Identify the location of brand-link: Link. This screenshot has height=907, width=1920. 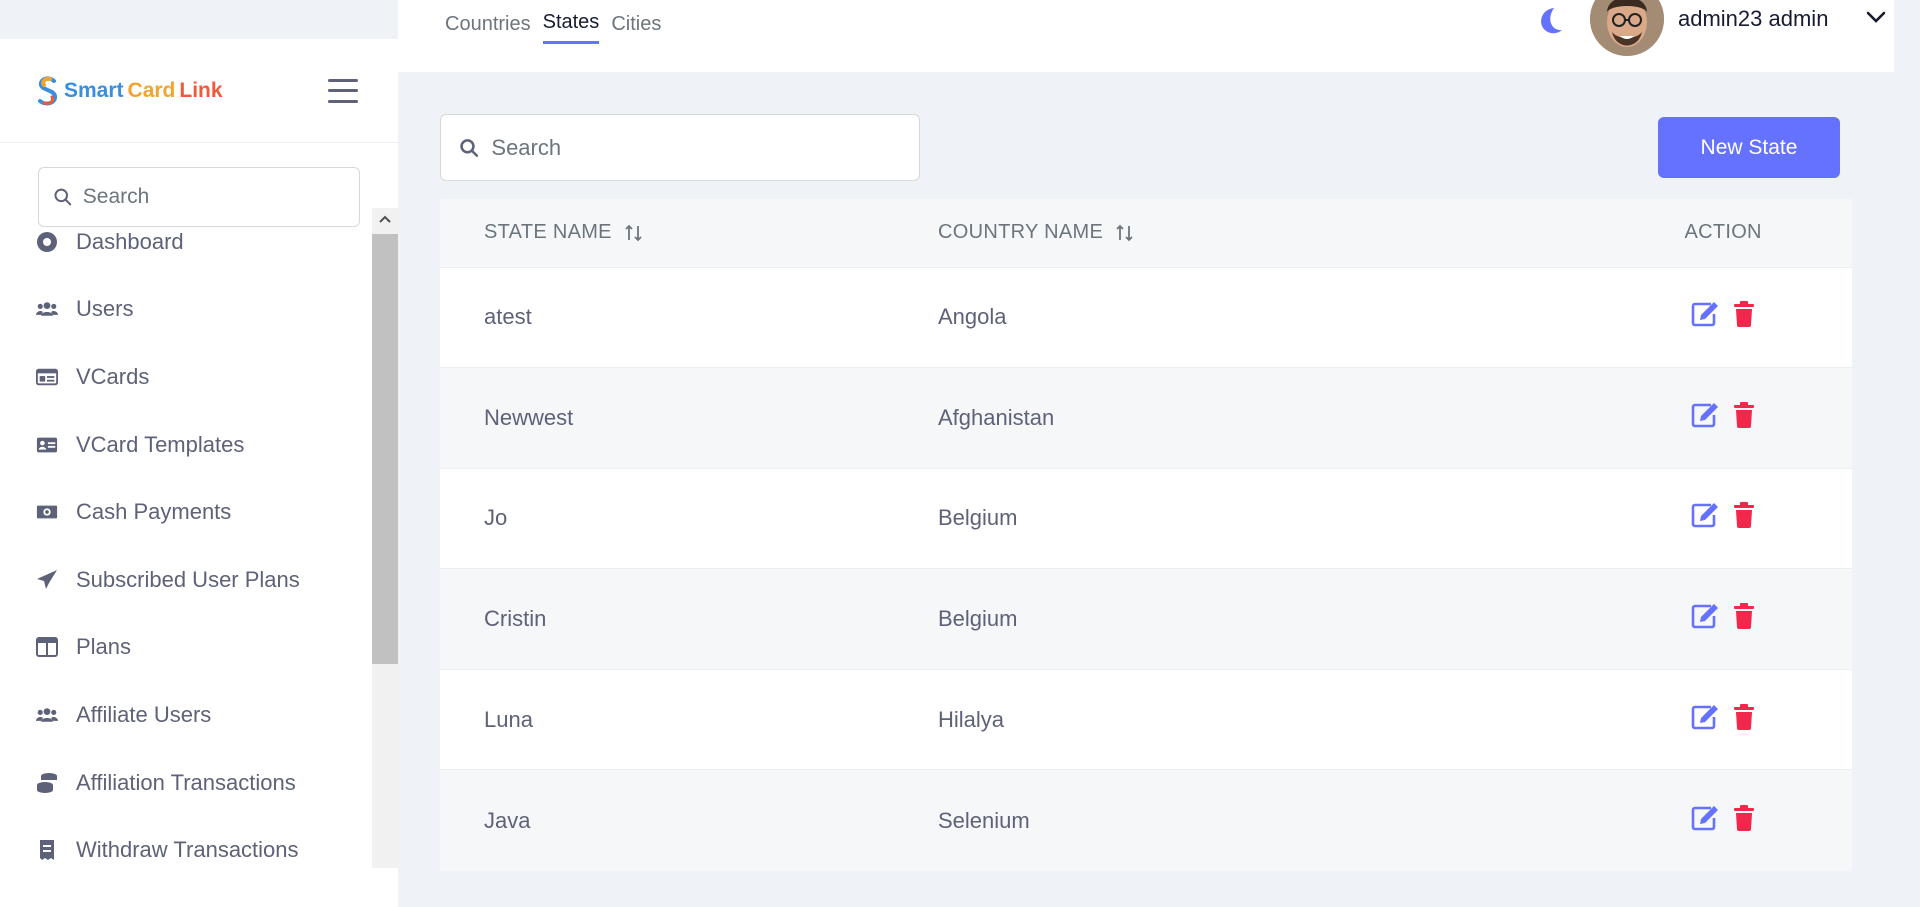
(201, 90).